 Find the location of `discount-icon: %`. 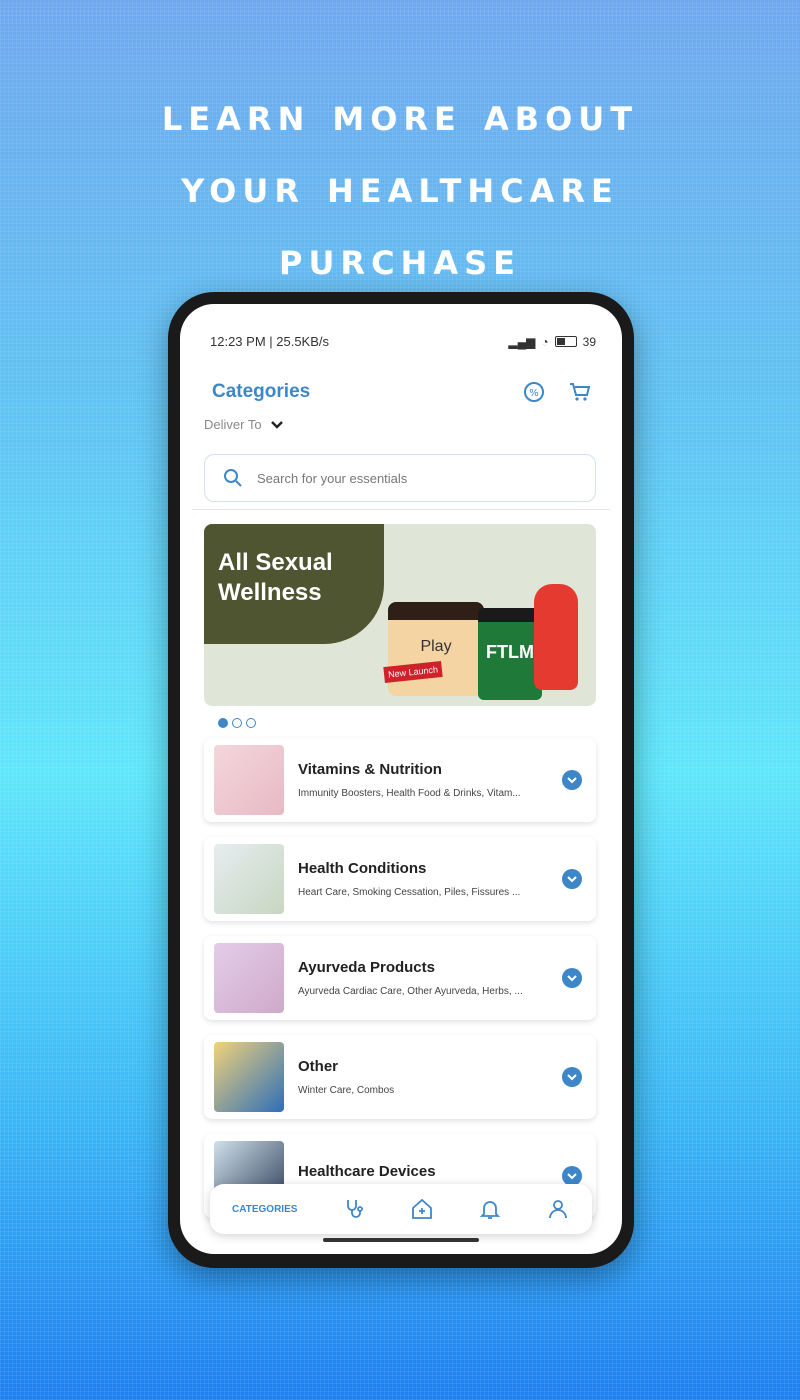

discount-icon: % is located at coordinates (534, 392).